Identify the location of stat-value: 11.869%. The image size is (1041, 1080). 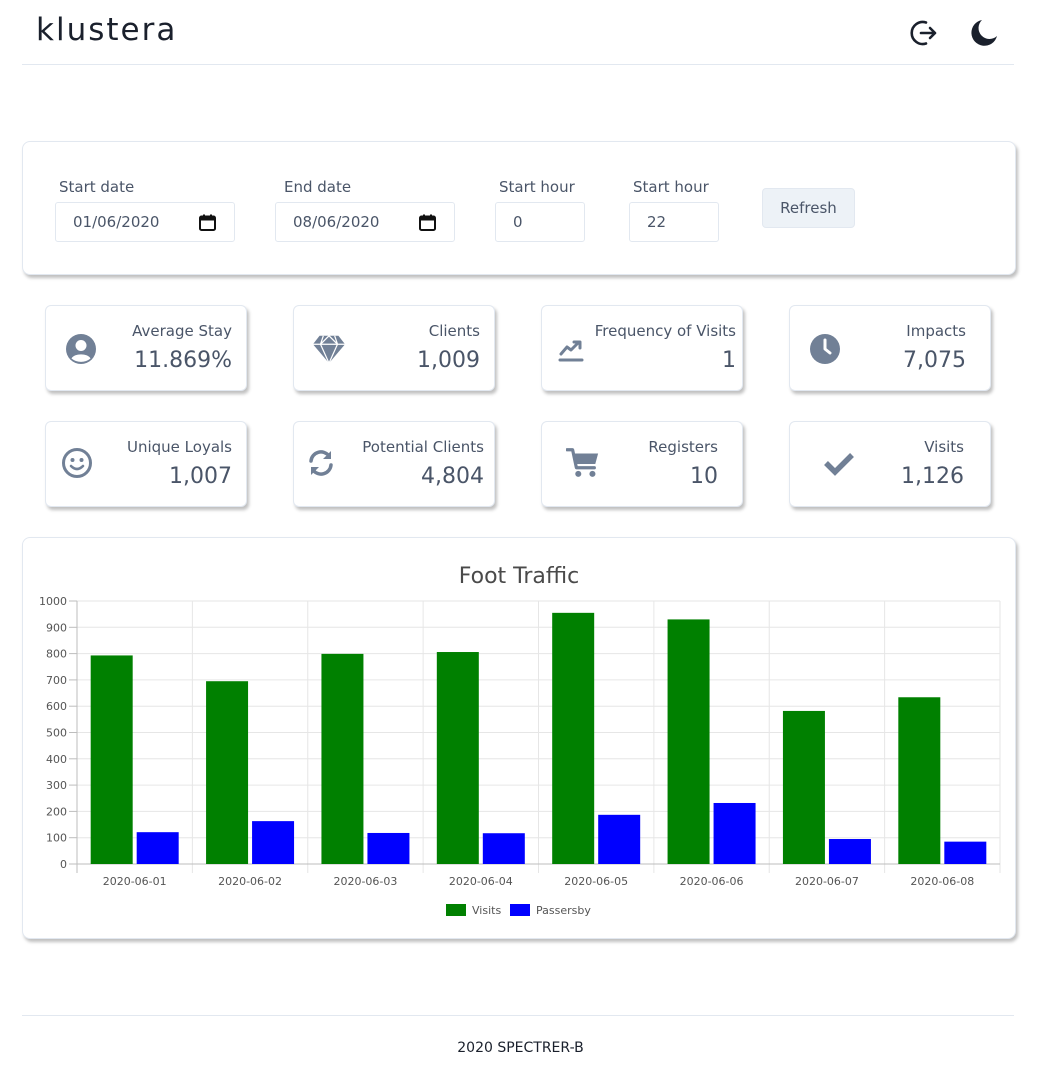
(183, 360).